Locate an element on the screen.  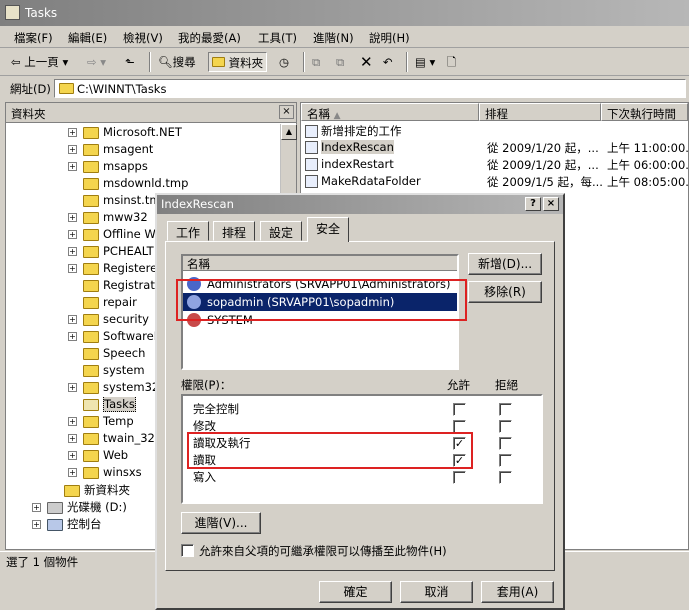
tree-item-label: twain_32 is located at coordinates (129, 438).